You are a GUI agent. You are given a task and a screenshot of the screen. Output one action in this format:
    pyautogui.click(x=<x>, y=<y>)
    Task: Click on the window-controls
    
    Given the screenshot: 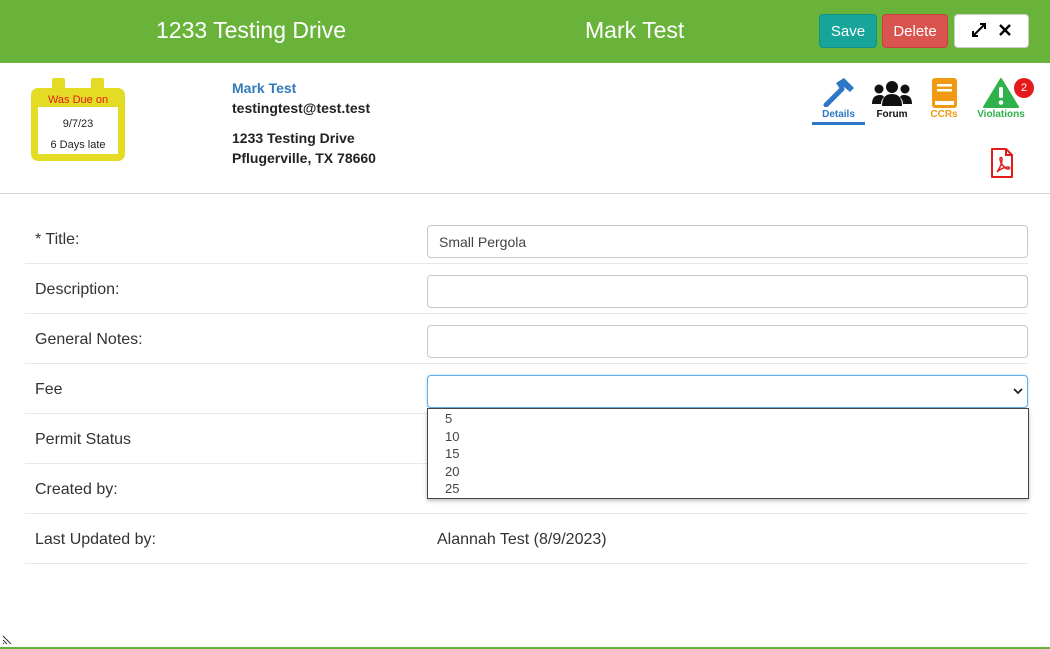 What is the action you would take?
    pyautogui.click(x=991, y=31)
    